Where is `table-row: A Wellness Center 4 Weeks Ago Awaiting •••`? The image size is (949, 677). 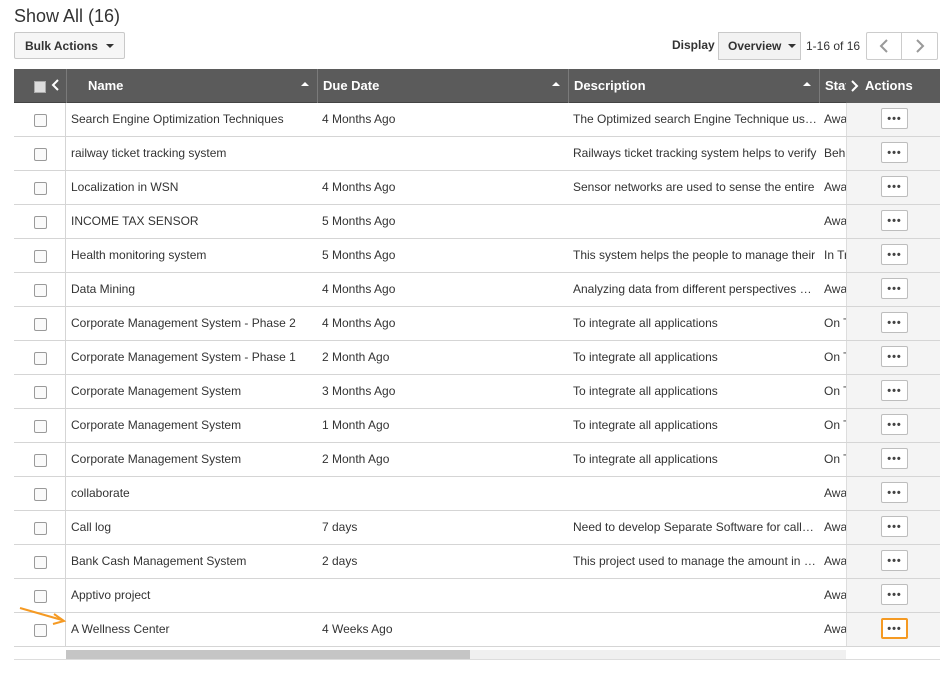 table-row: A Wellness Center 4 Weeks Ago Awaiting ••• is located at coordinates (477, 630).